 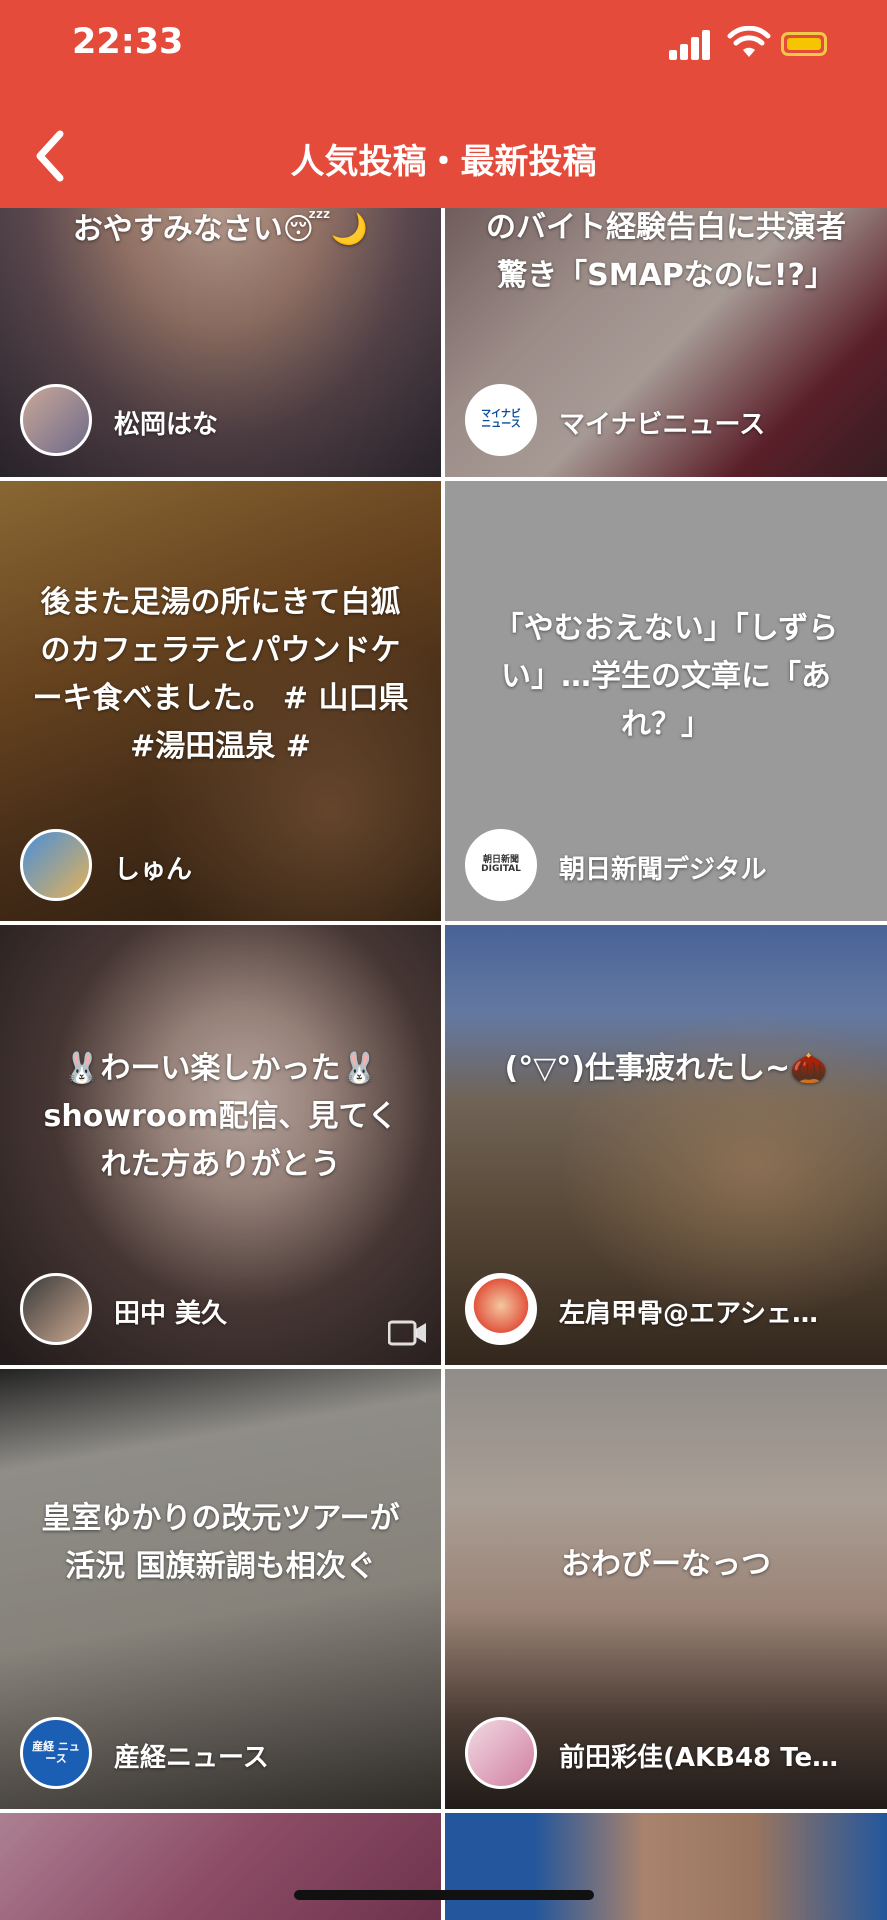 I want to click on post-card: 皇室ゆかりの改元ツアーが活況 国旗新調も相次ぐ 産経 ニュース 産経ニュース, so click(x=220, y=1589).